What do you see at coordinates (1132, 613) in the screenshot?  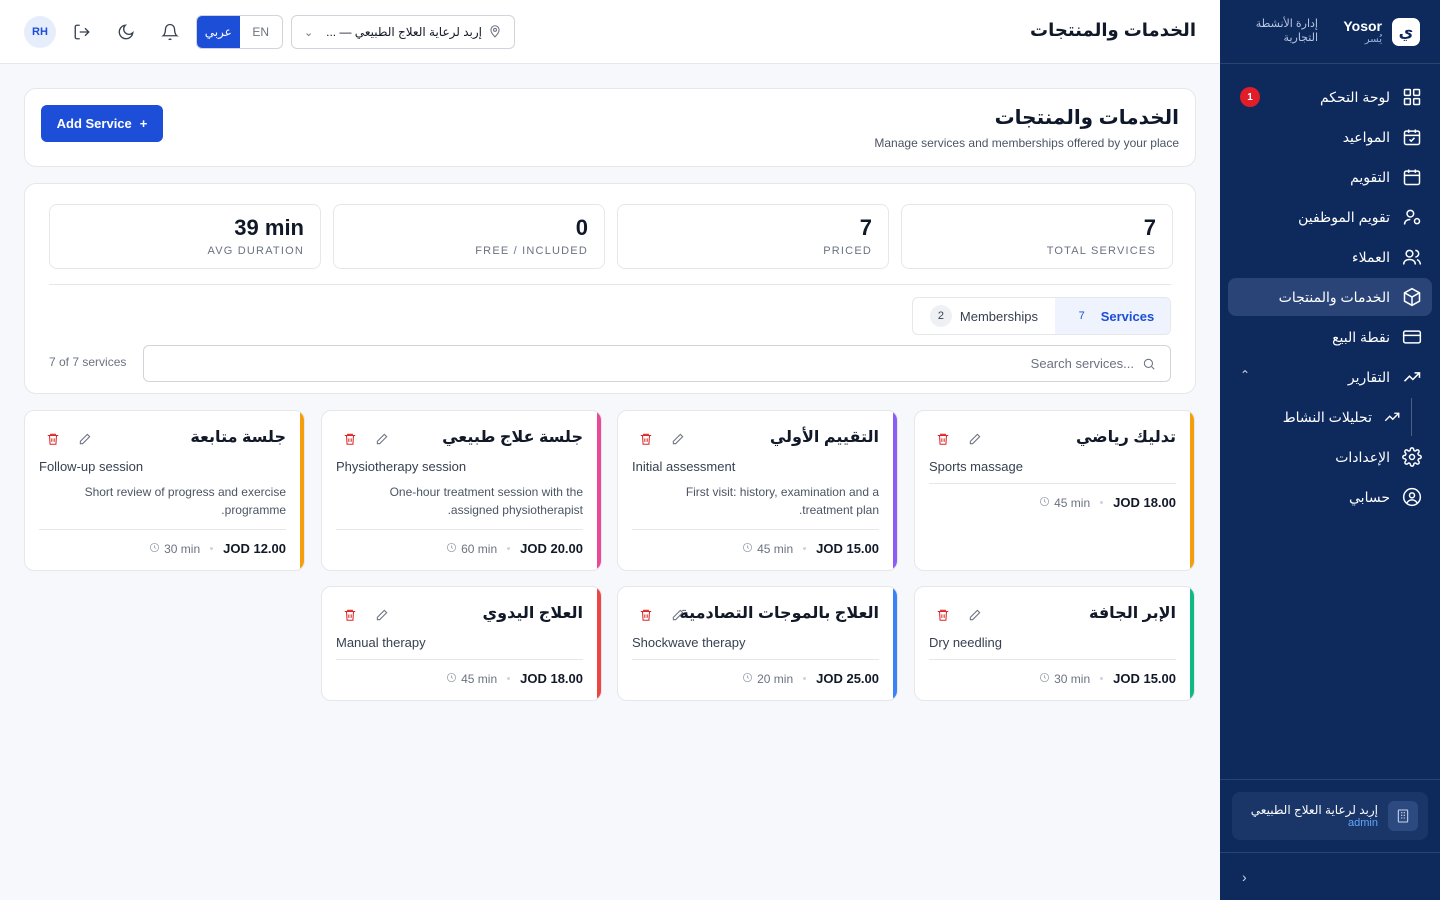 I see `service-title: الإبر الجافة` at bounding box center [1132, 613].